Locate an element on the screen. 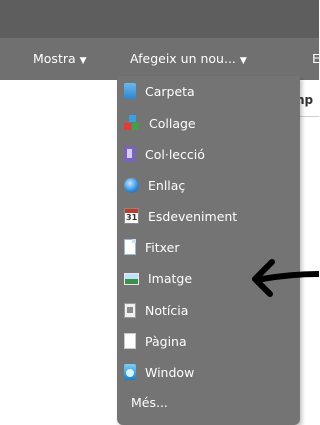  dropdown-item-enllac: Enllaç is located at coordinates (209, 185).